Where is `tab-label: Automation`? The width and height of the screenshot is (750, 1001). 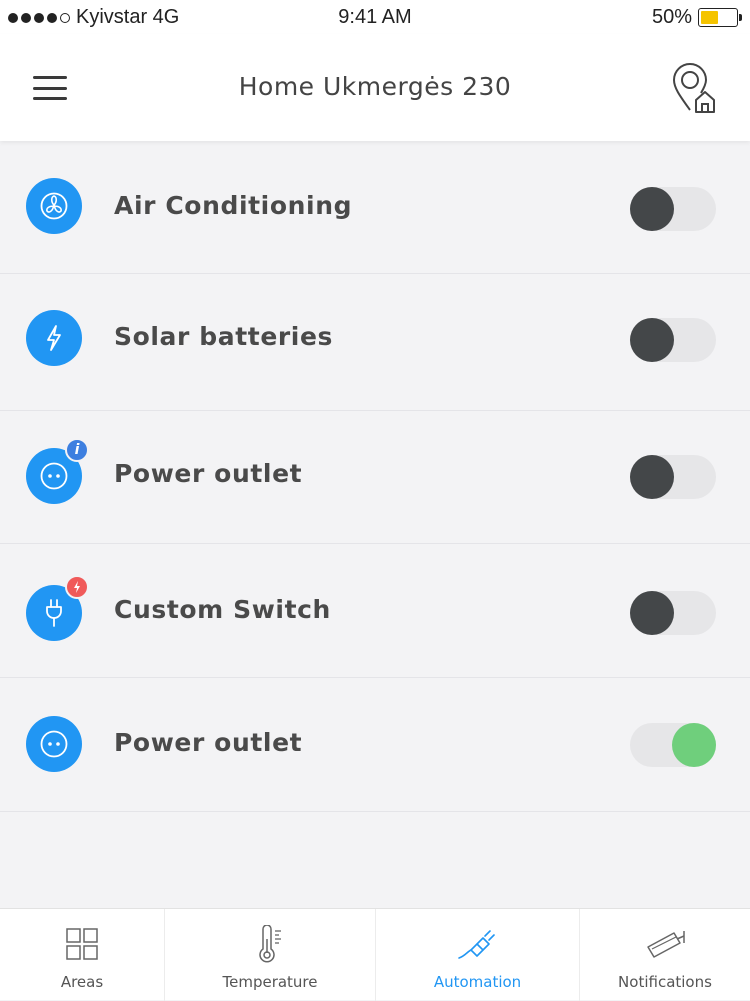 tab-label: Automation is located at coordinates (477, 982).